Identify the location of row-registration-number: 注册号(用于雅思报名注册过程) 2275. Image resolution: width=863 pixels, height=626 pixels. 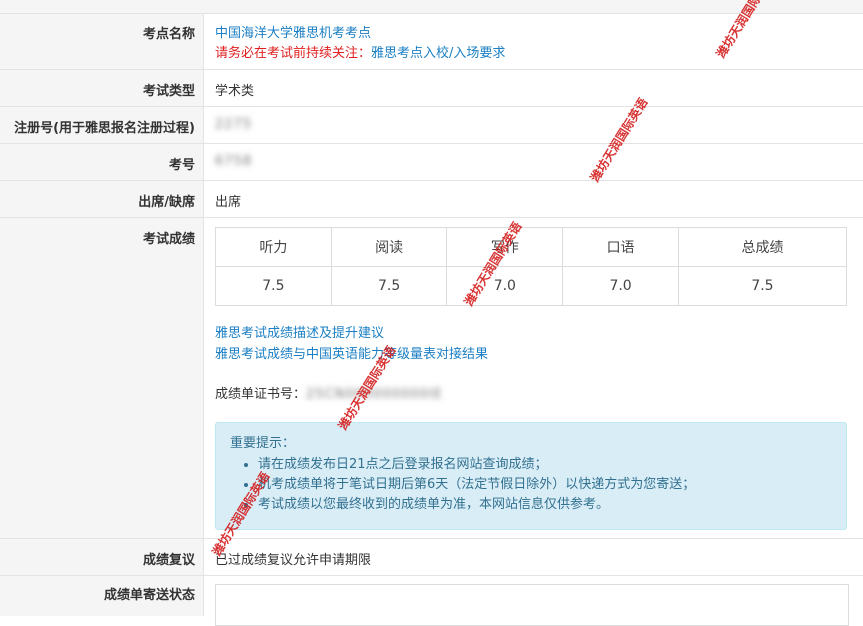
(431, 125).